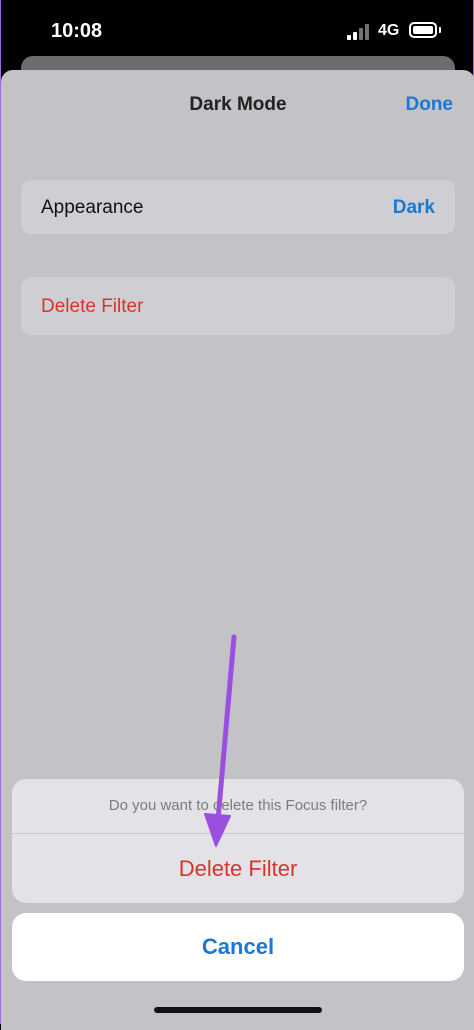 The width and height of the screenshot is (474, 1030). Describe the element at coordinates (77, 31) in the screenshot. I see `status-time: 10:08` at that location.